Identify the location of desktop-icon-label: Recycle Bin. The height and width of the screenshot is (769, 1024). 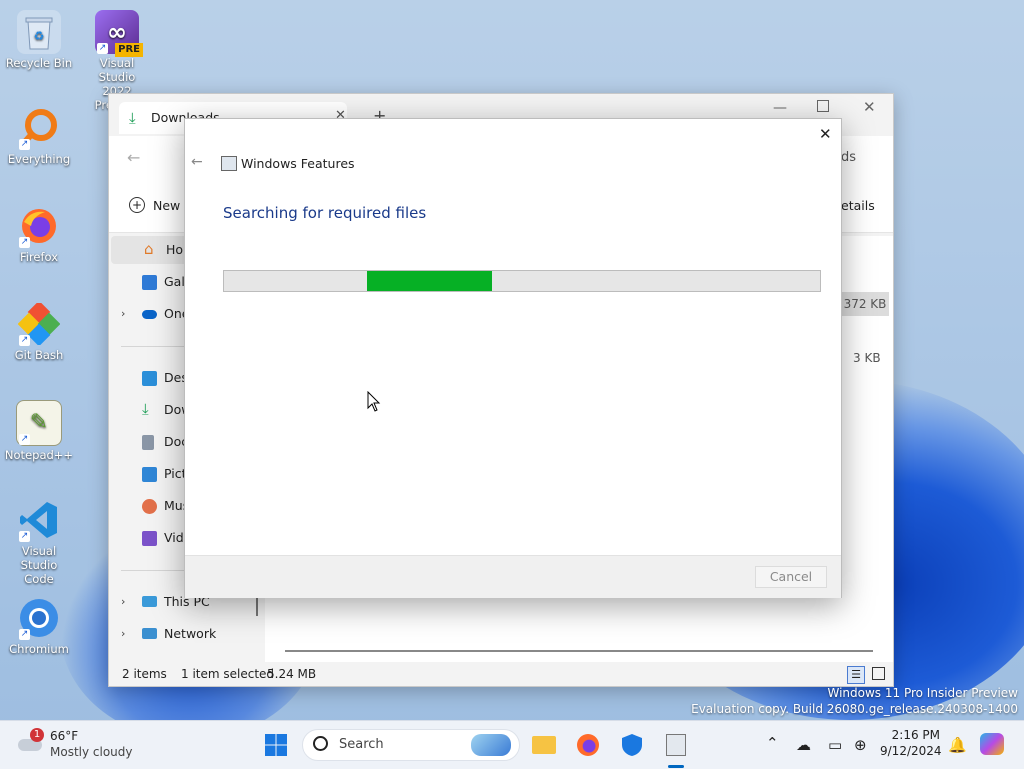
(39, 63).